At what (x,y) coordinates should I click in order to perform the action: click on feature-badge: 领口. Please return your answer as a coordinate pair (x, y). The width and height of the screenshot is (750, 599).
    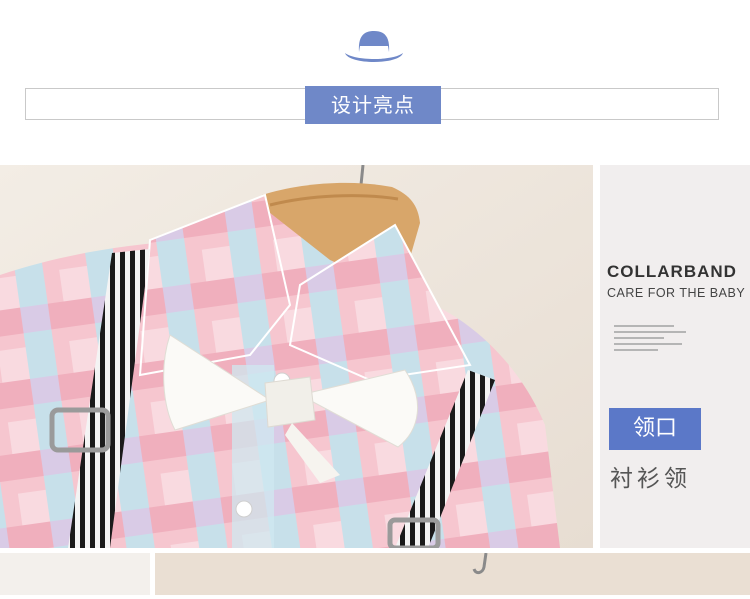
    Looking at the image, I should click on (655, 429).